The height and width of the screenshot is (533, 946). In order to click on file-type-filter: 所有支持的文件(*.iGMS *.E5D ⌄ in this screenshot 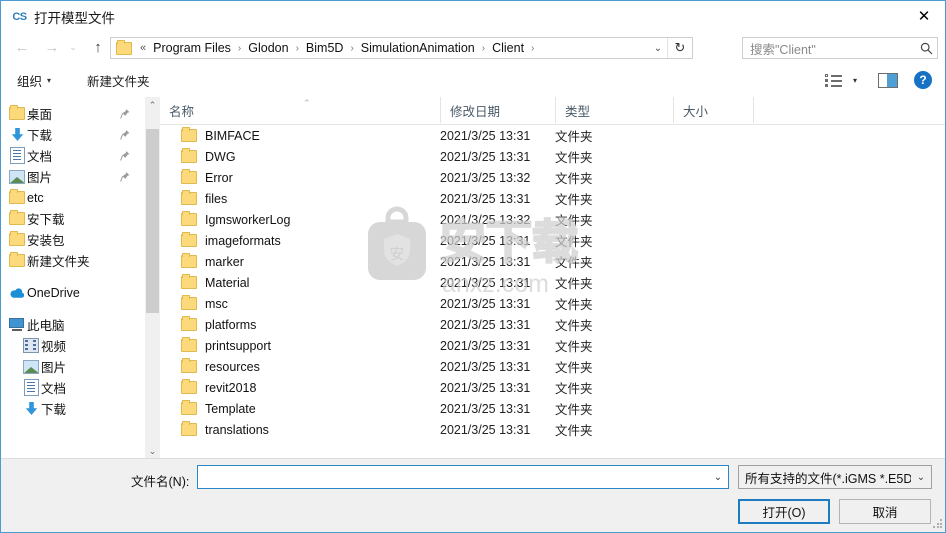, I will do `click(835, 477)`.